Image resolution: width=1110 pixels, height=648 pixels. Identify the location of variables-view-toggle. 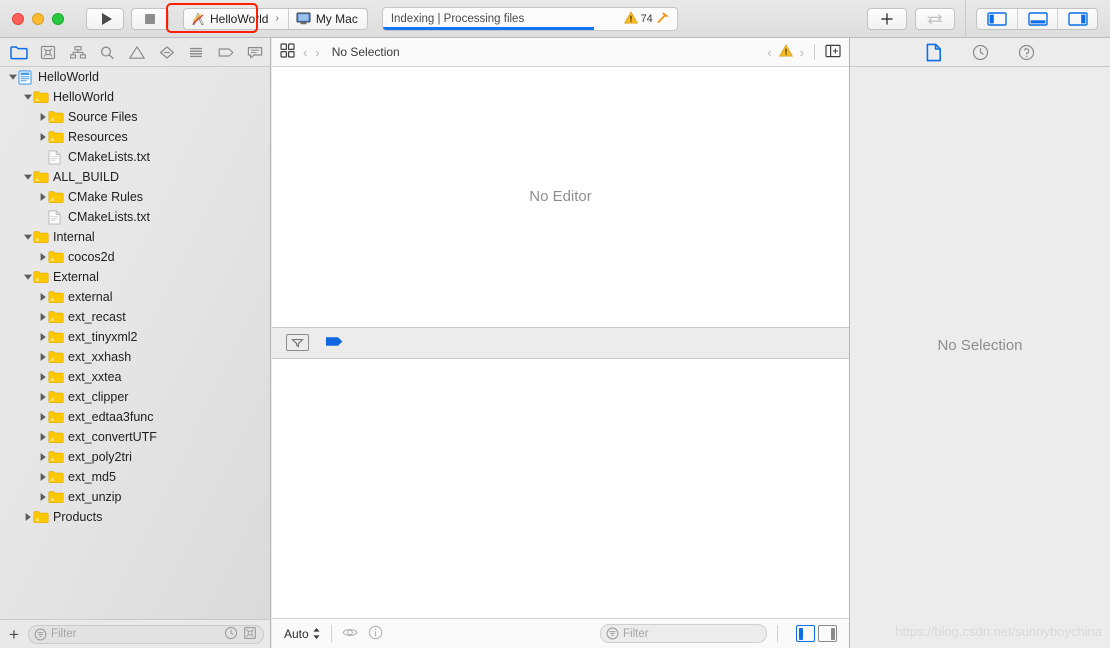
(805, 633).